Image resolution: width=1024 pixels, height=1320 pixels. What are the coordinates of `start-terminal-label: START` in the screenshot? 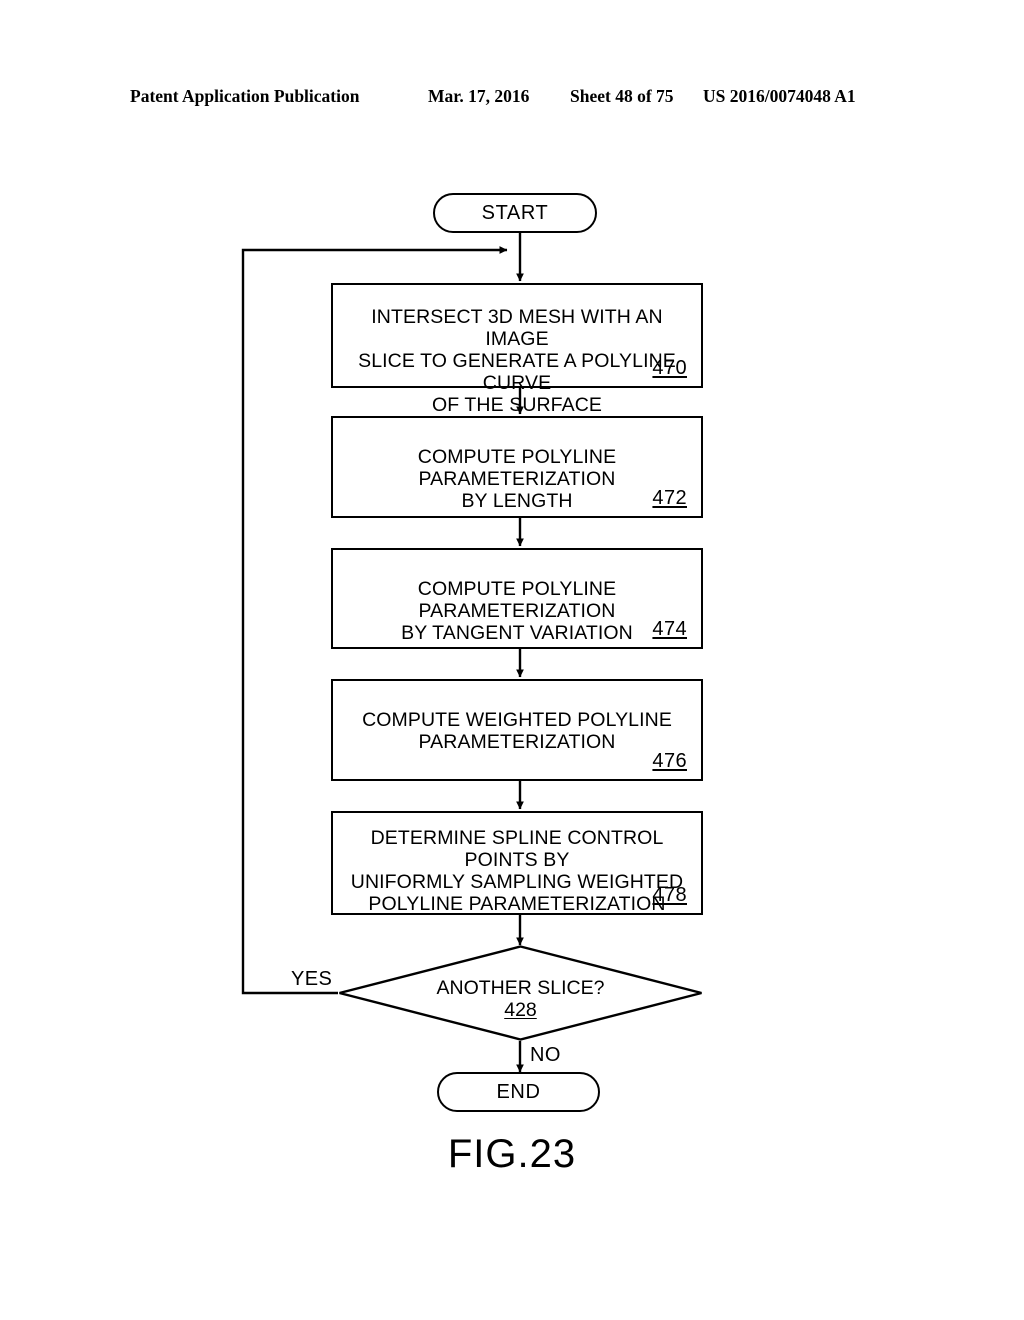 It's located at (515, 212).